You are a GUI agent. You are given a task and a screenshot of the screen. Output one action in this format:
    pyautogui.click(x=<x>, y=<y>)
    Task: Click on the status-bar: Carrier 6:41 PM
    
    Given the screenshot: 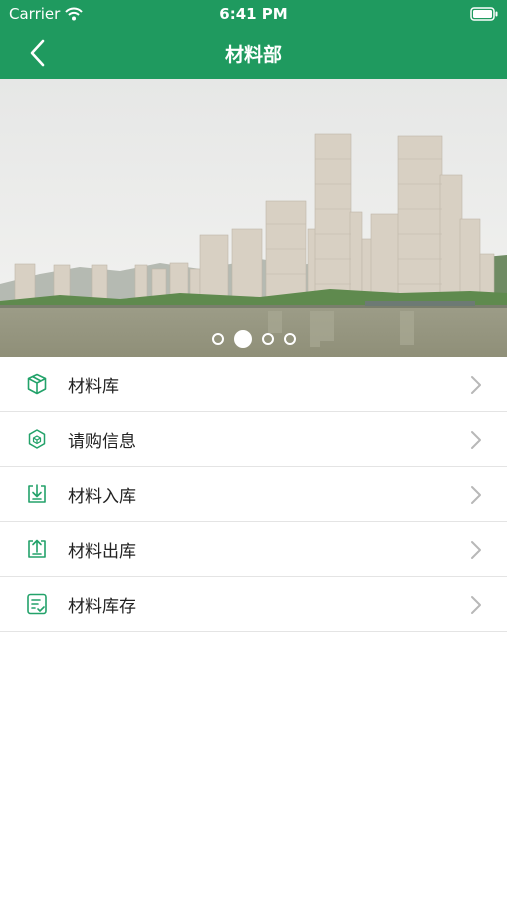 What is the action you would take?
    pyautogui.click(x=253, y=14)
    